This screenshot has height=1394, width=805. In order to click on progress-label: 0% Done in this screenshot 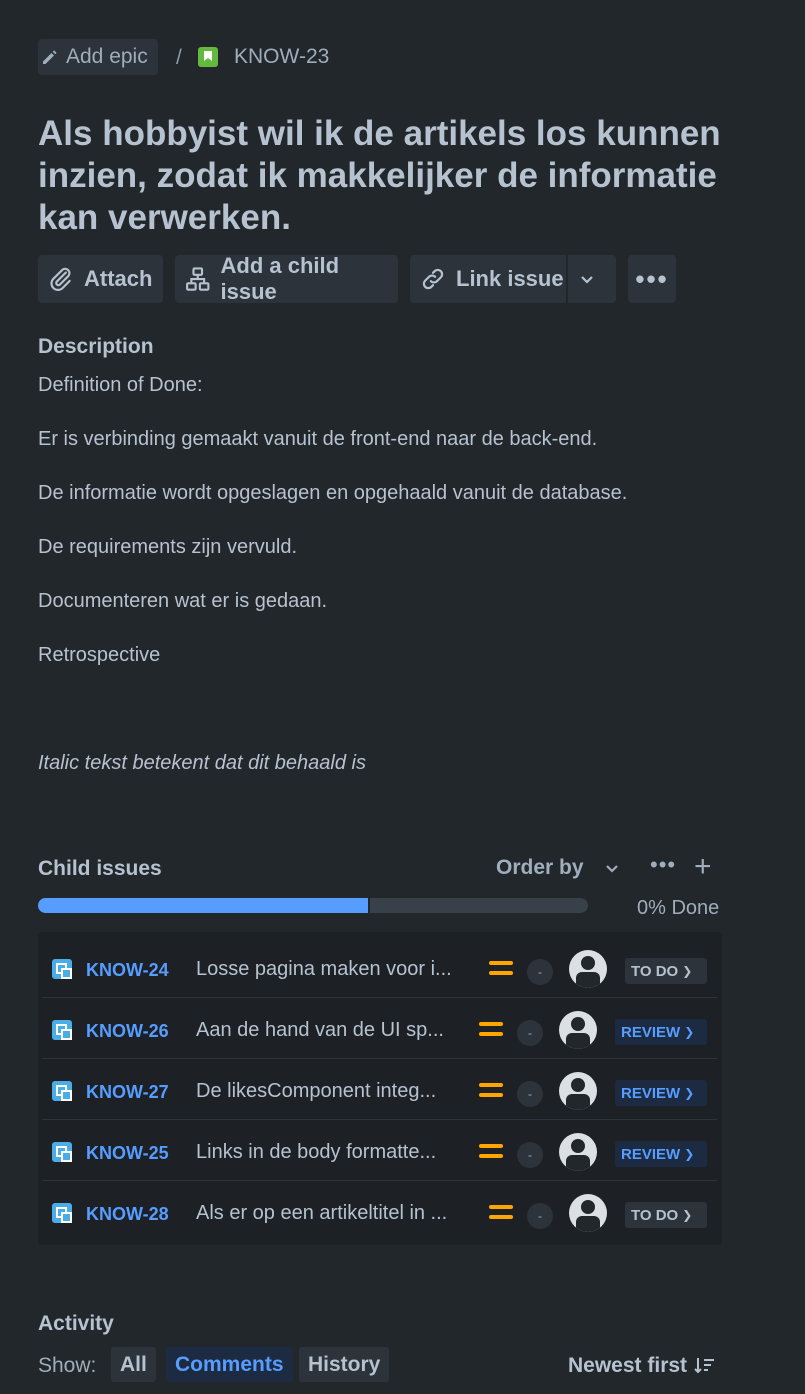, I will do `click(678, 908)`.